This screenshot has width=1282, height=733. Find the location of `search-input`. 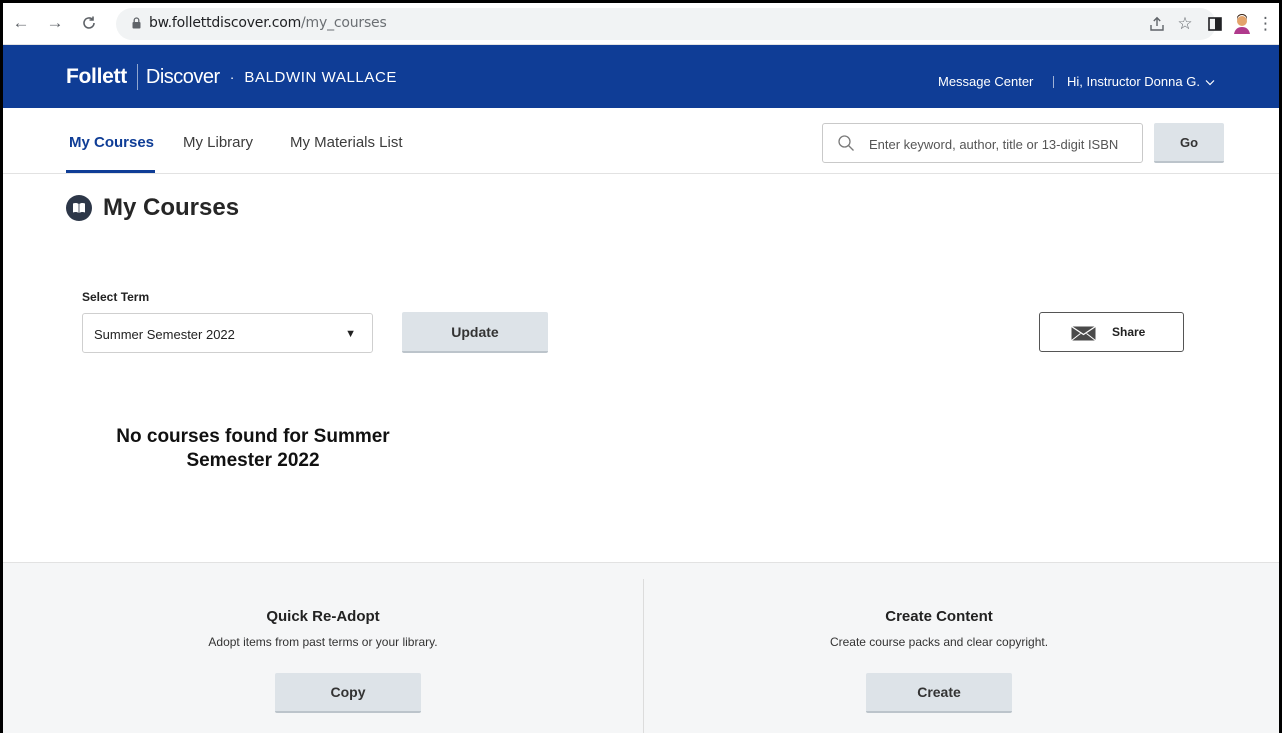

search-input is located at coordinates (1003, 144).